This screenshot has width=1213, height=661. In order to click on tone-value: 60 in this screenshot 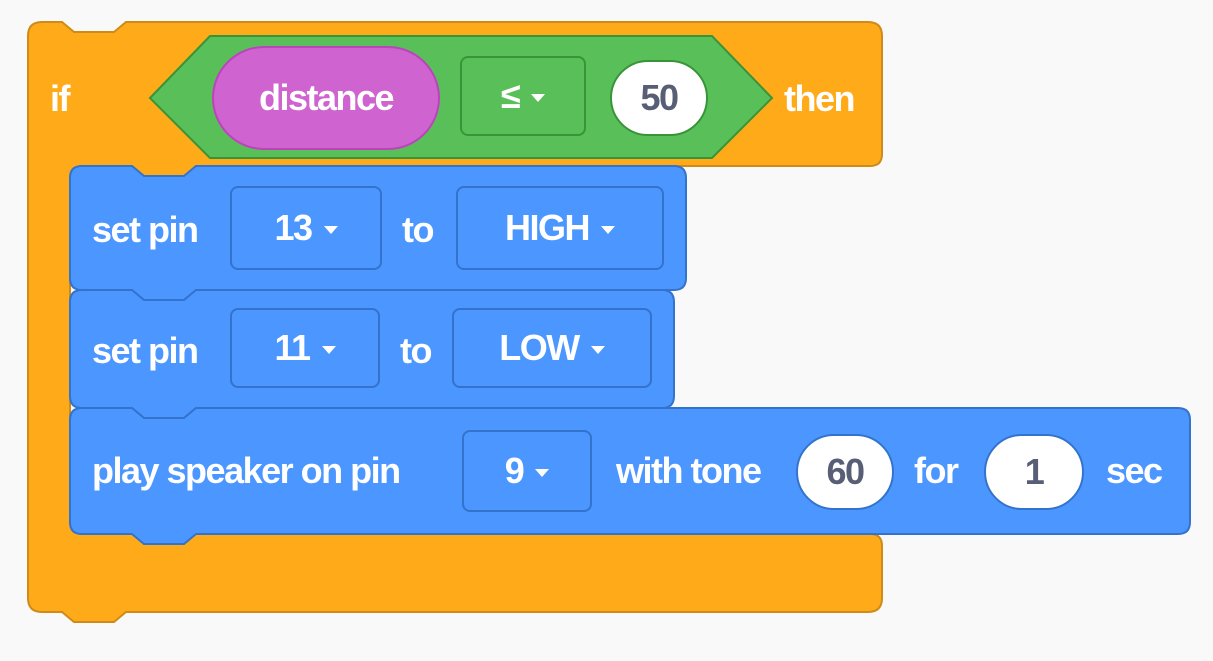, I will do `click(845, 471)`.